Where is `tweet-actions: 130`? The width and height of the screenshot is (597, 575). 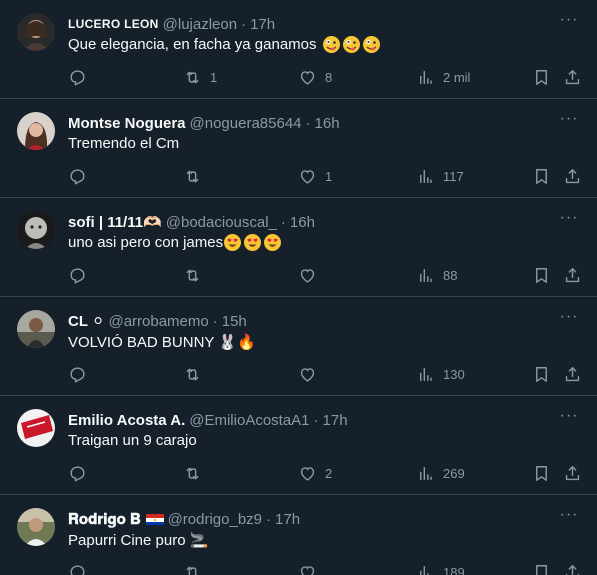
tweet-actions: 130 is located at coordinates (324, 374).